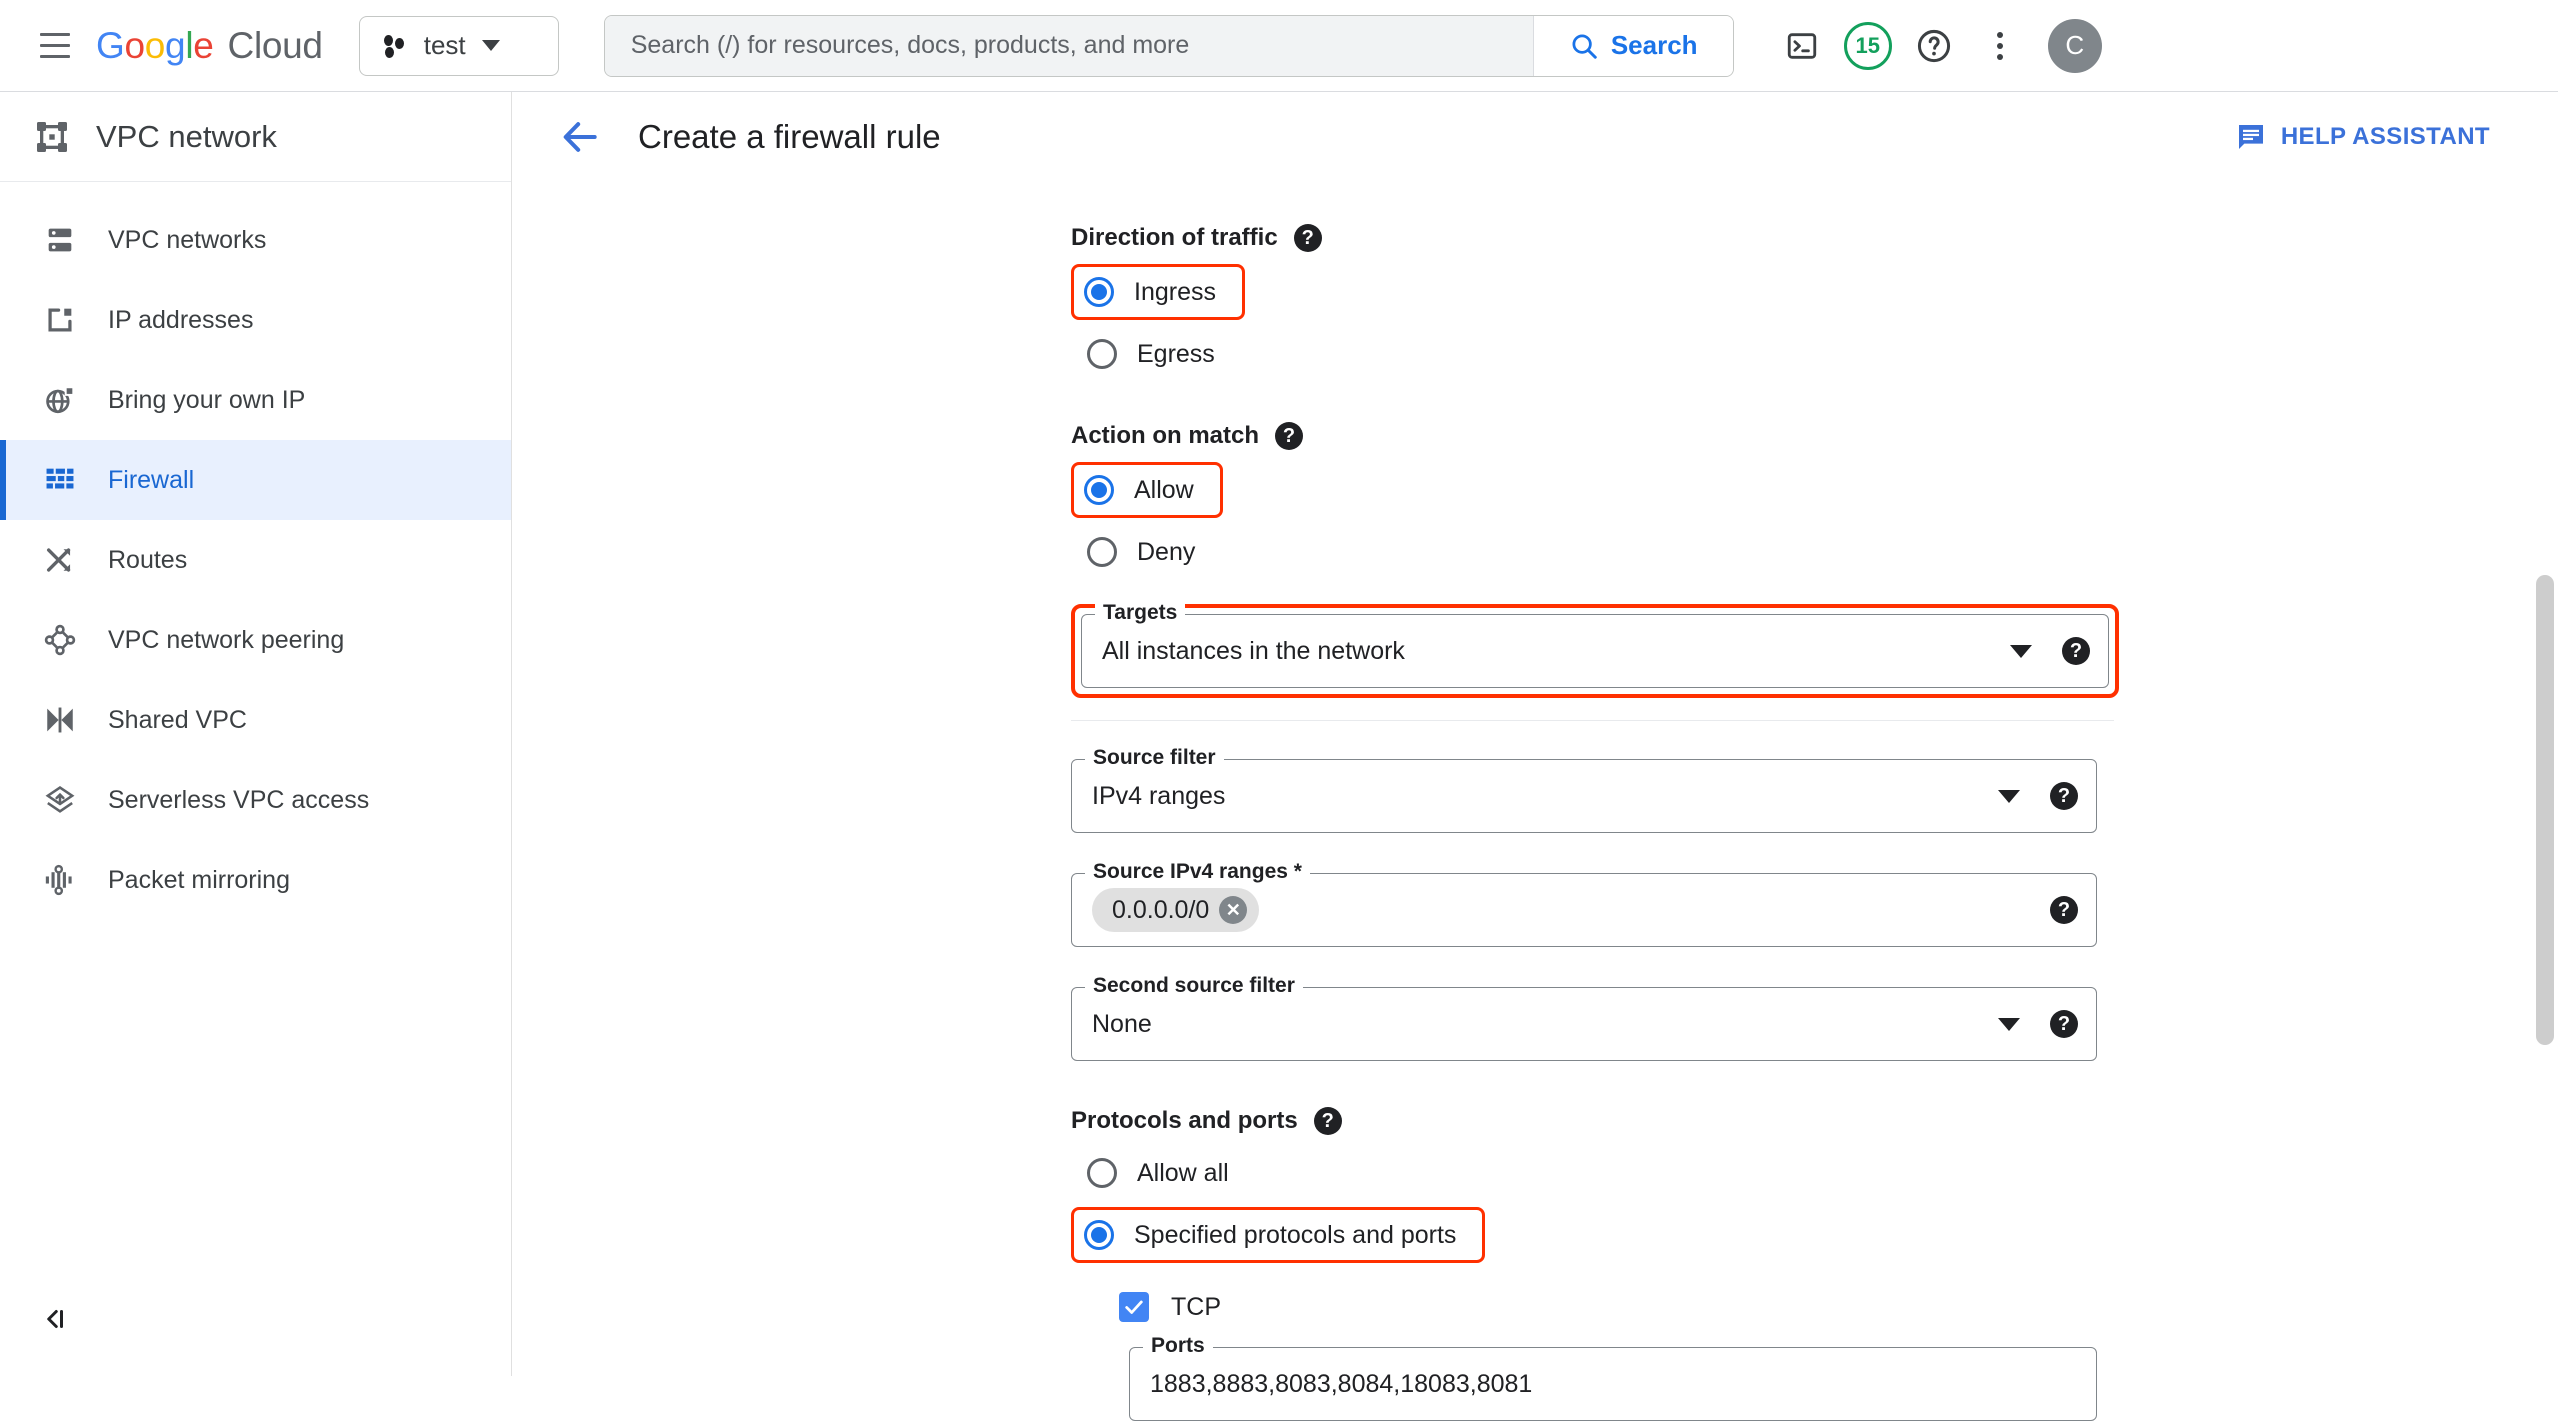 This screenshot has width=2558, height=1421. Describe the element at coordinates (1102, 1173) in the screenshot. I see `radio-allow-all-indicator` at that location.